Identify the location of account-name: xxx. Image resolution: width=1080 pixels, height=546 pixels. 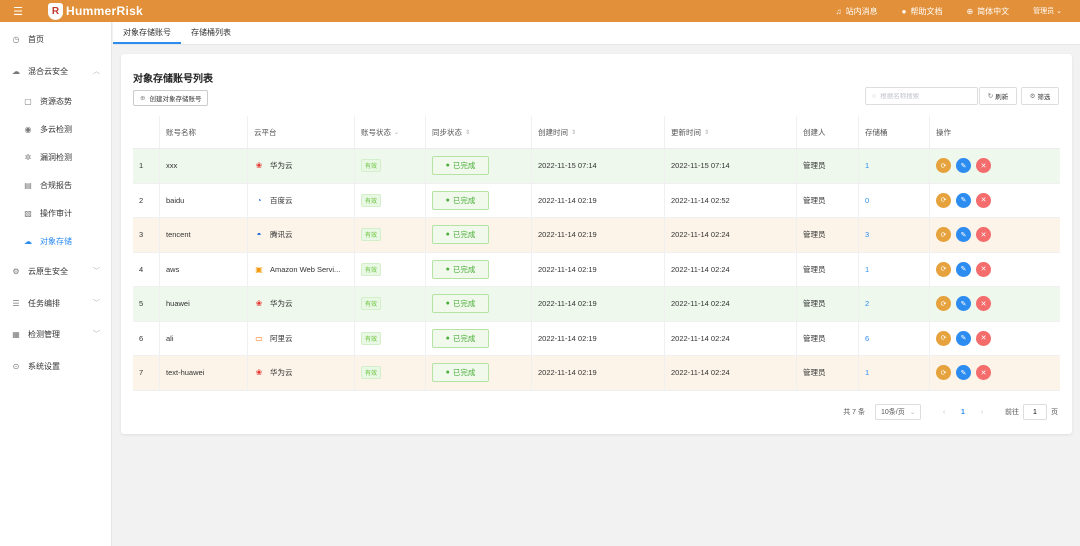
(204, 165).